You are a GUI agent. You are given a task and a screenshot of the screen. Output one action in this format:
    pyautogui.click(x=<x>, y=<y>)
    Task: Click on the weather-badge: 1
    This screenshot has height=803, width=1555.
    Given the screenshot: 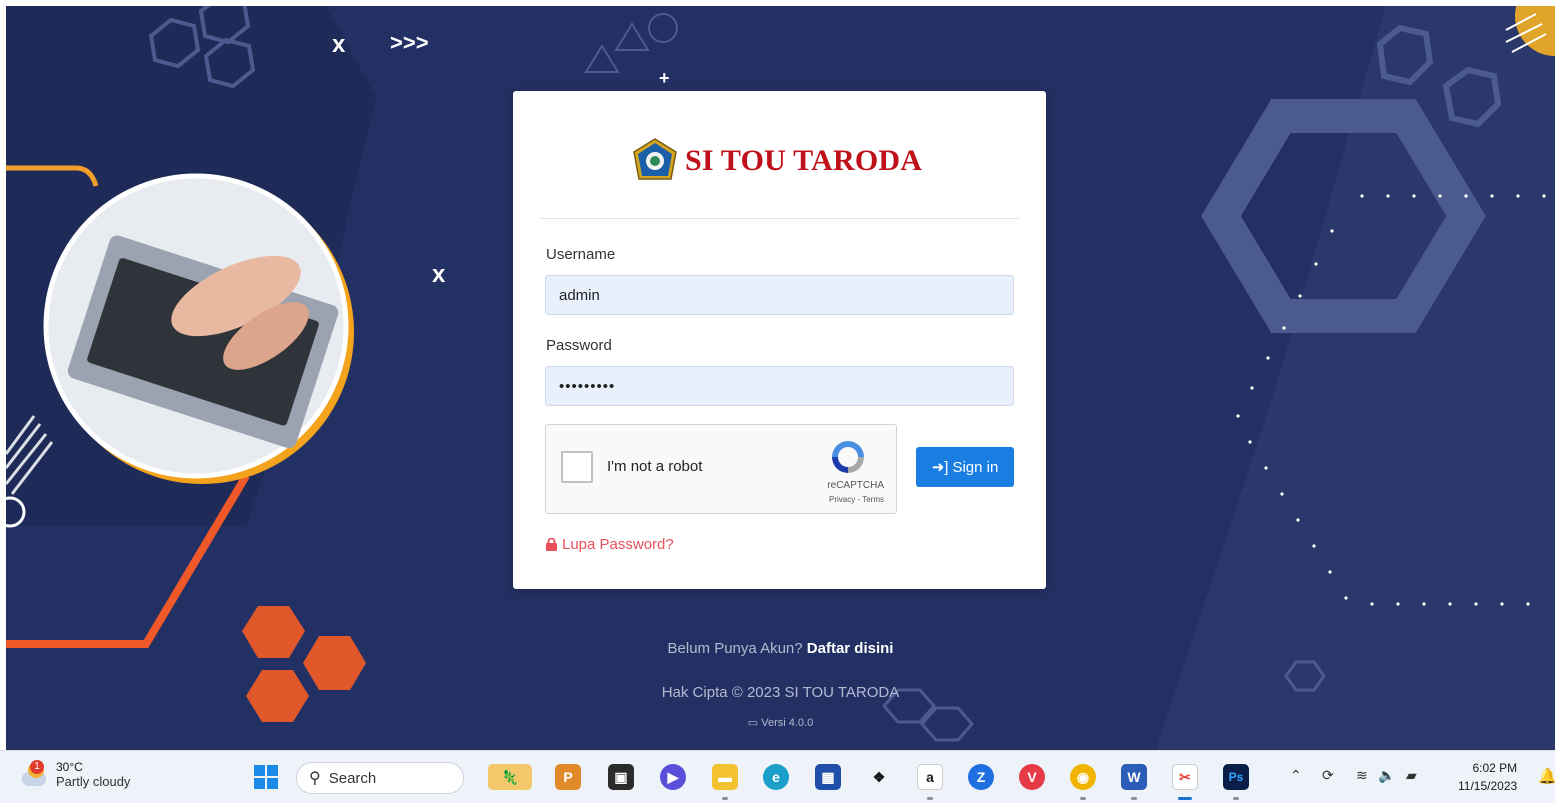 What is the action you would take?
    pyautogui.click(x=37, y=767)
    